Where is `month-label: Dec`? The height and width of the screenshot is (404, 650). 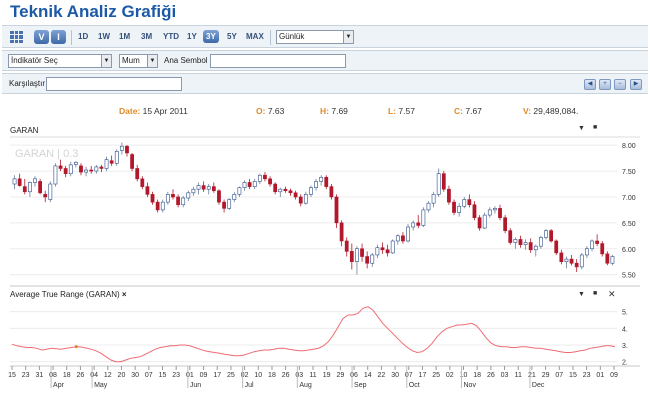 month-label: Dec is located at coordinates (538, 385).